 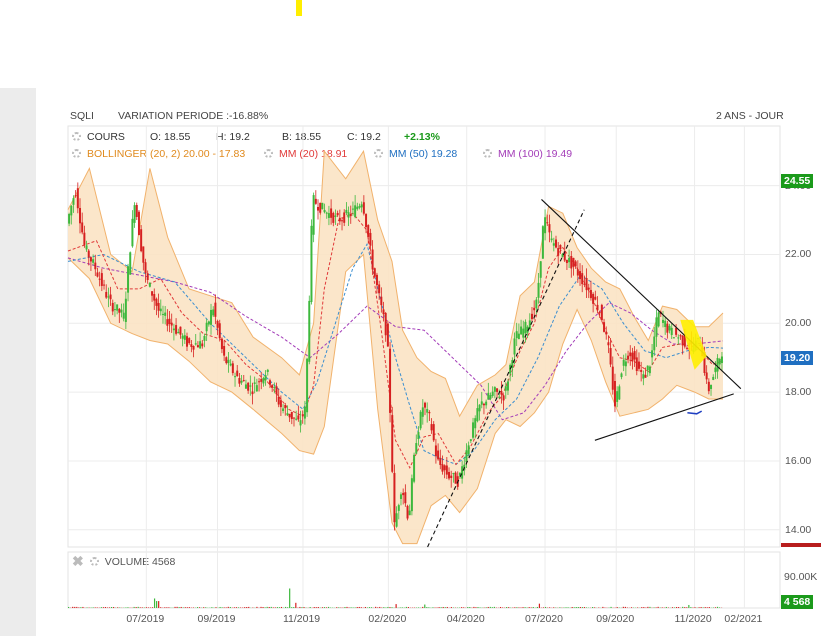 What do you see at coordinates (395, 598) in the screenshot?
I see `volume-bars` at bounding box center [395, 598].